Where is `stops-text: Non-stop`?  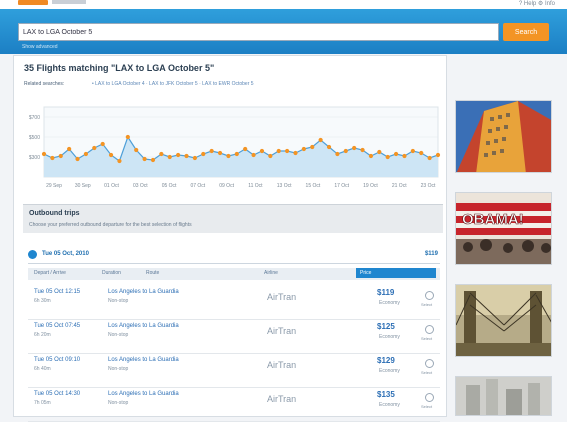 stops-text: Non-stop is located at coordinates (118, 369).